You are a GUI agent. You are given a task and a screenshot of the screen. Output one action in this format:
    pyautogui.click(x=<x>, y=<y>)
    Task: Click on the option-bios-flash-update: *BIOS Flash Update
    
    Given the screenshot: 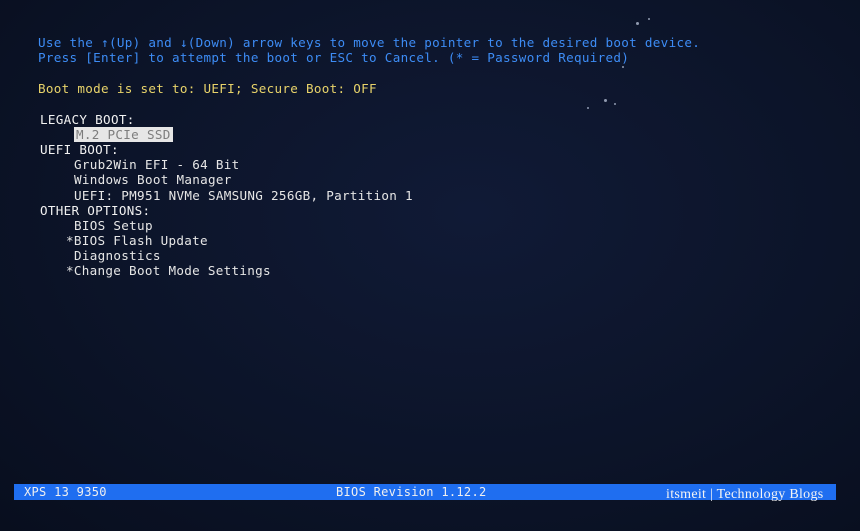 What is the action you would take?
    pyautogui.click(x=137, y=240)
    